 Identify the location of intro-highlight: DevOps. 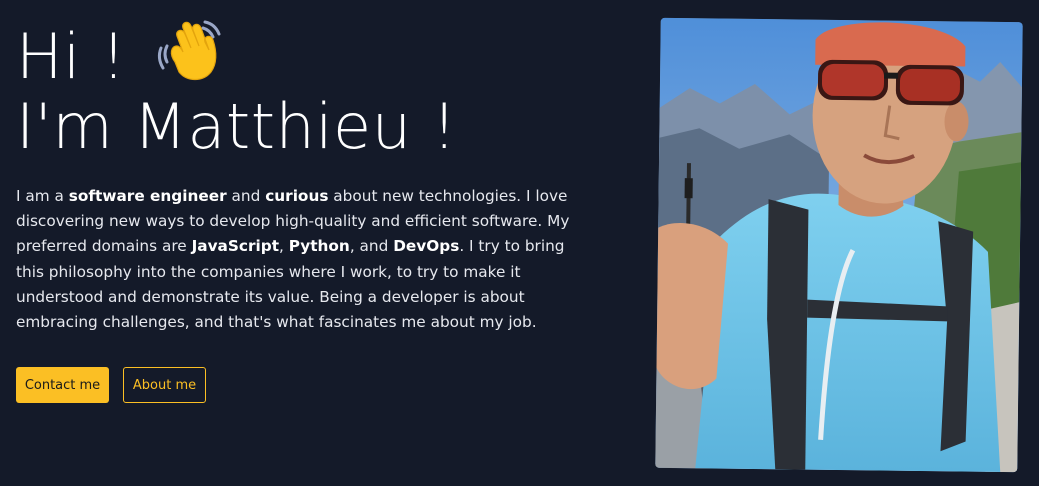
(426, 246).